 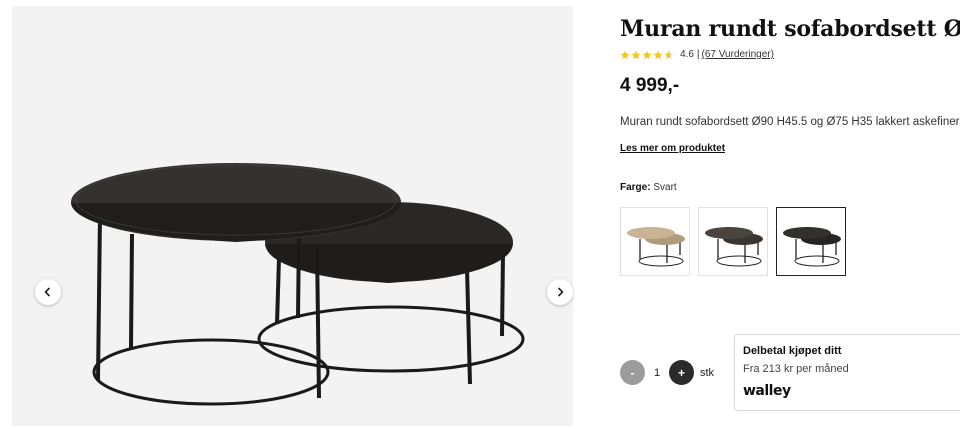 What do you see at coordinates (635, 187) in the screenshot?
I see `color-label-key: Farge:` at bounding box center [635, 187].